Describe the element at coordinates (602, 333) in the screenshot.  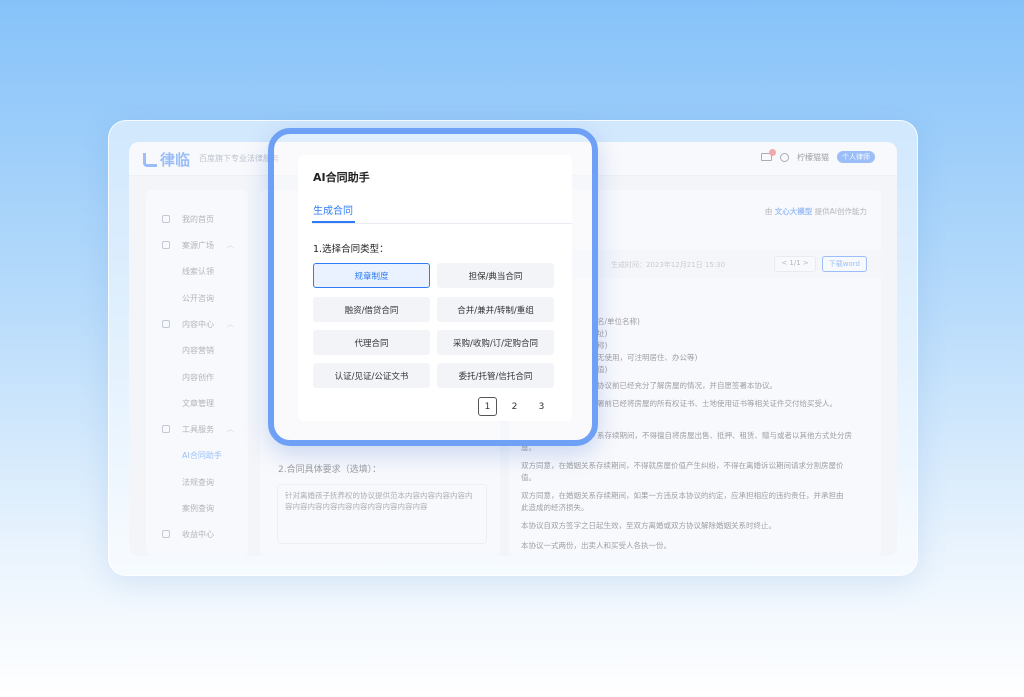
I see `document-line: 址)` at that location.